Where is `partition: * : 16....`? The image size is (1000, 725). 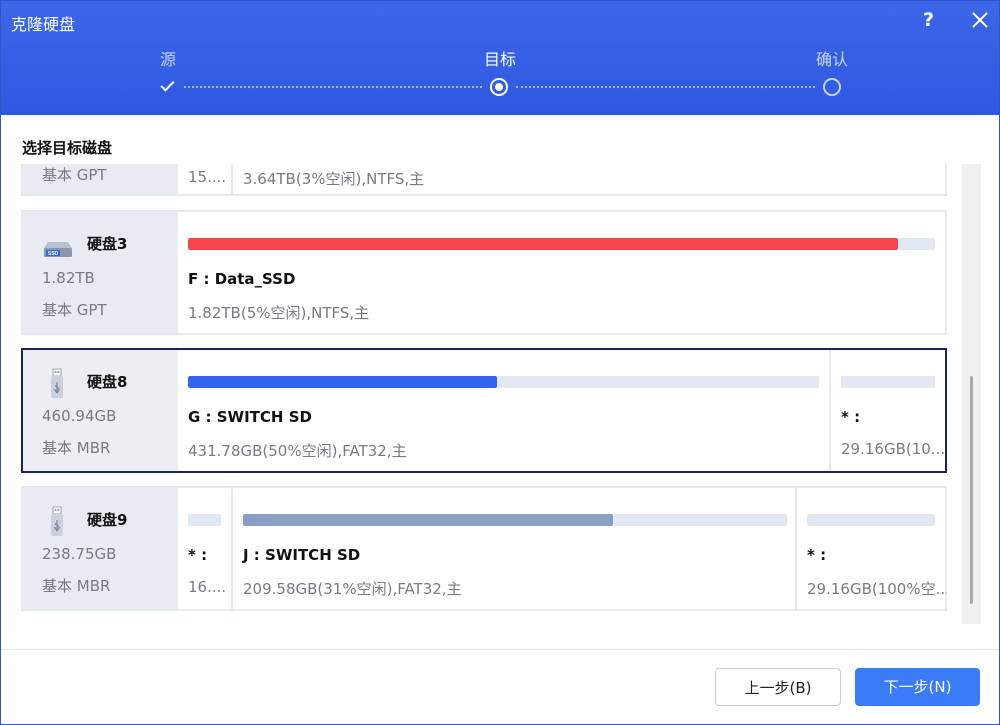 partition: * : 16.... is located at coordinates (204, 548).